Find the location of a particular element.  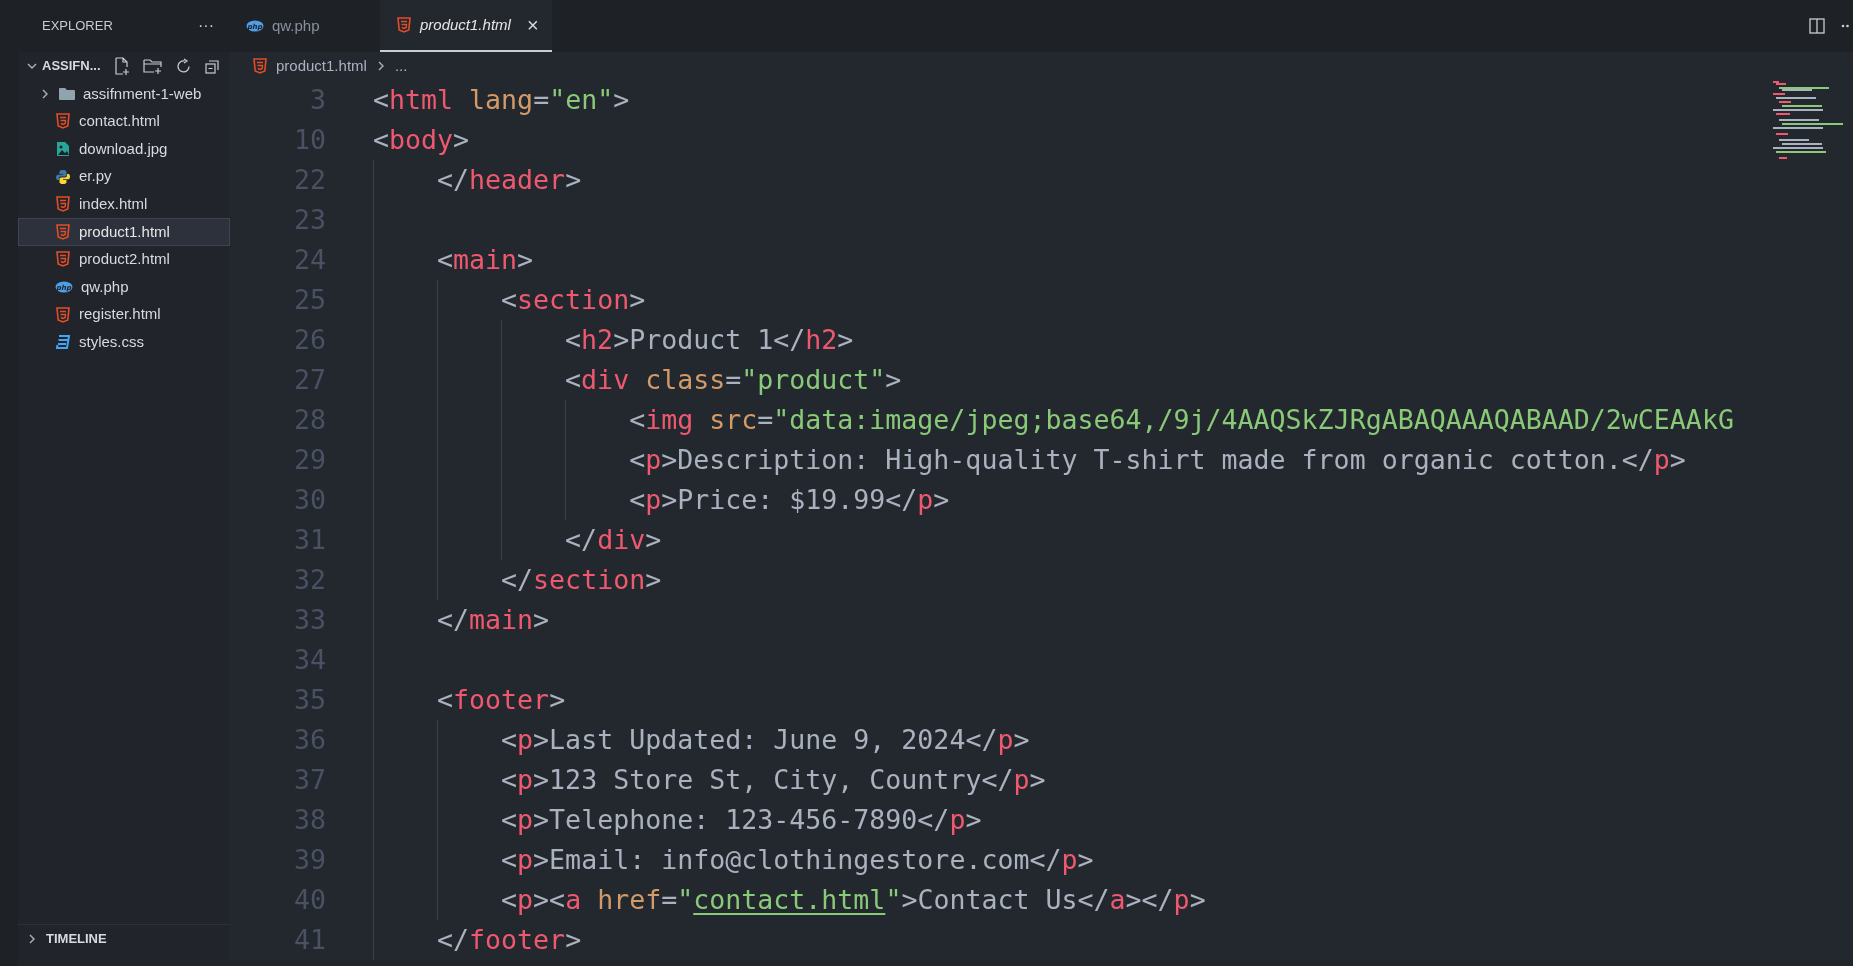

folder-icon is located at coordinates (67, 93).